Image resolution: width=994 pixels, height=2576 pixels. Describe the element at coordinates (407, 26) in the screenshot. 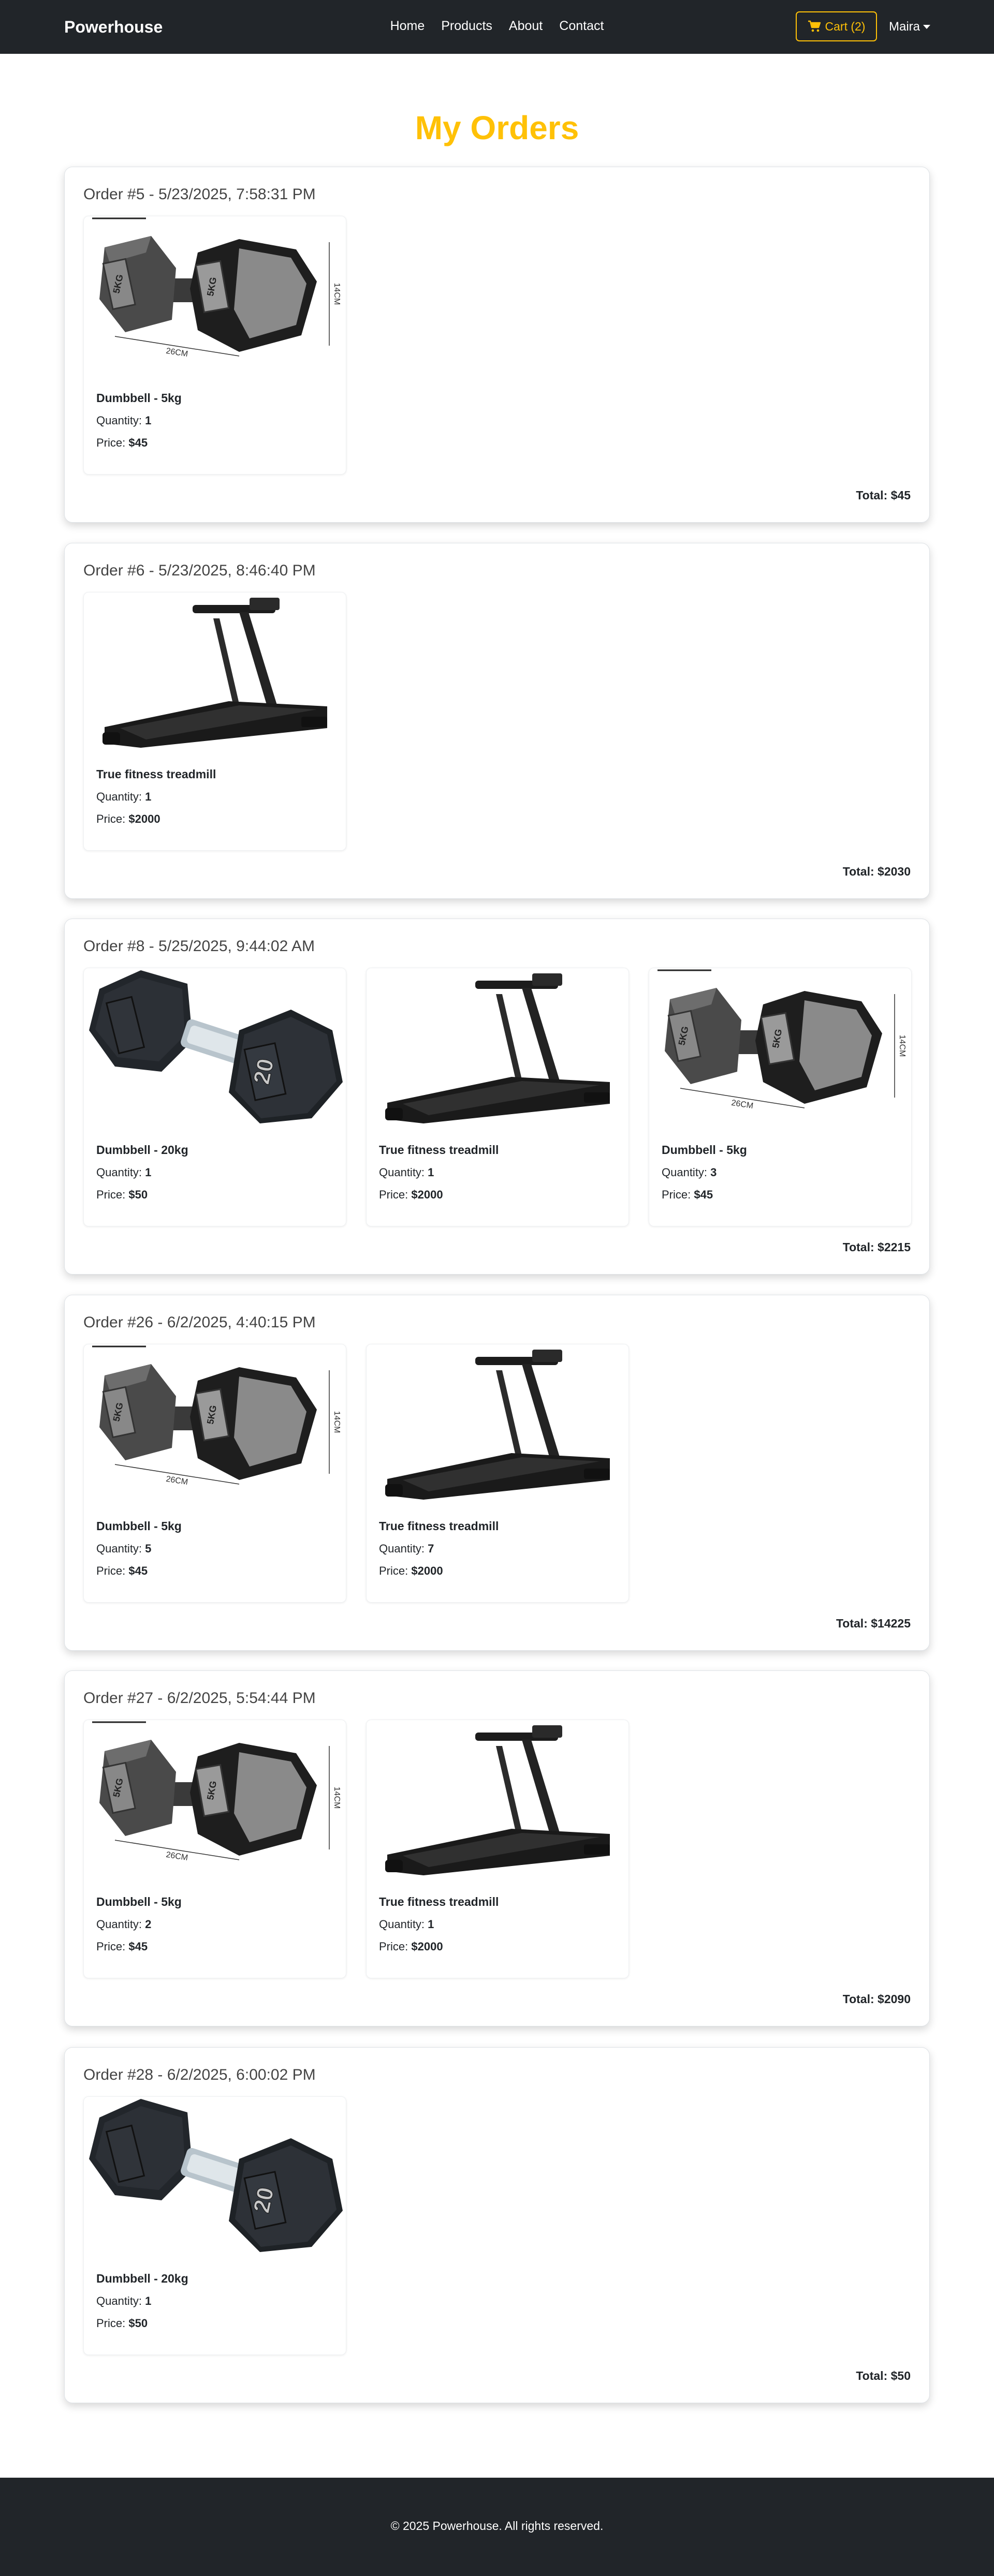

I see `nav-link-home: Home` at that location.